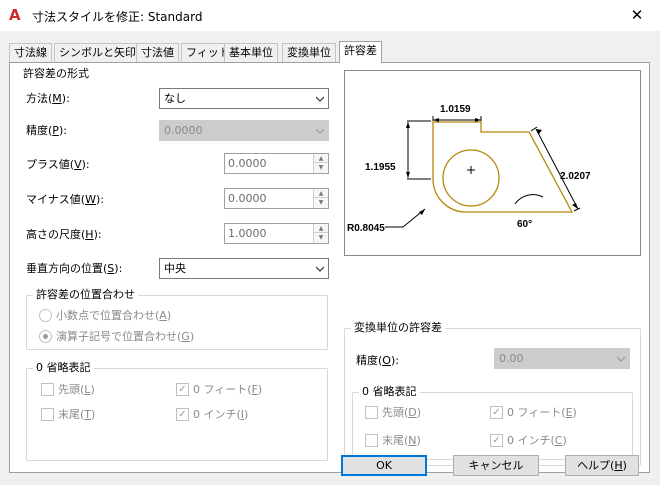  Describe the element at coordinates (637, 15) in the screenshot. I see `close-button: ✕` at that location.